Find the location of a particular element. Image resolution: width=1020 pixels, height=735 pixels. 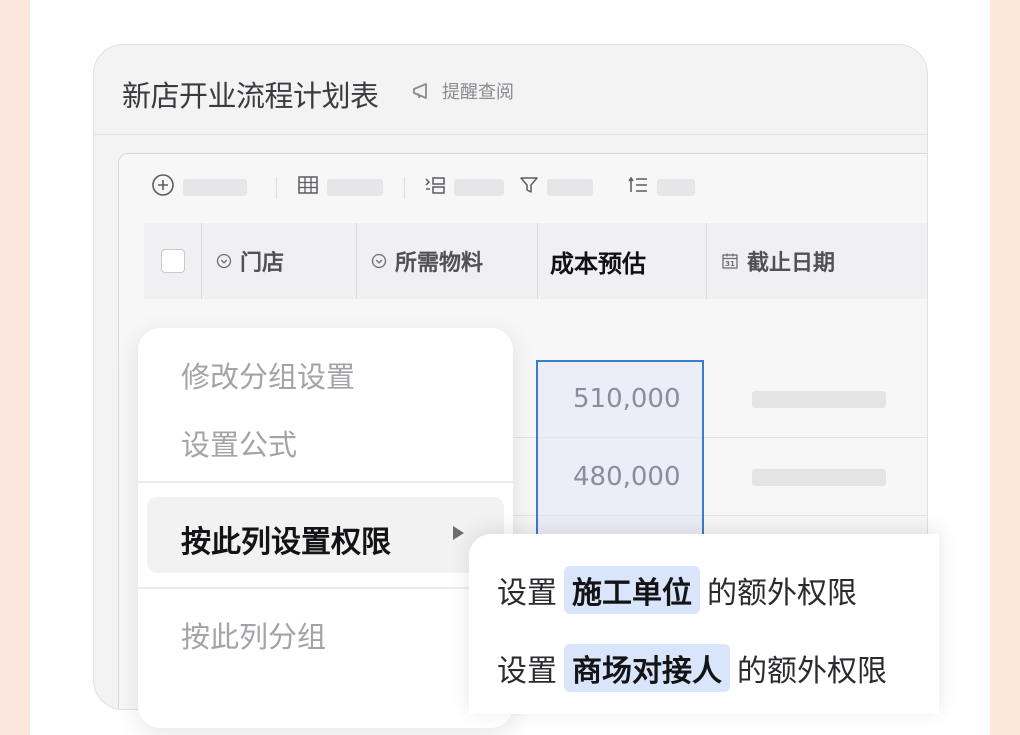

table-header: 门店 所需物料 成本预估 31 截止日期 is located at coordinates (535, 261).